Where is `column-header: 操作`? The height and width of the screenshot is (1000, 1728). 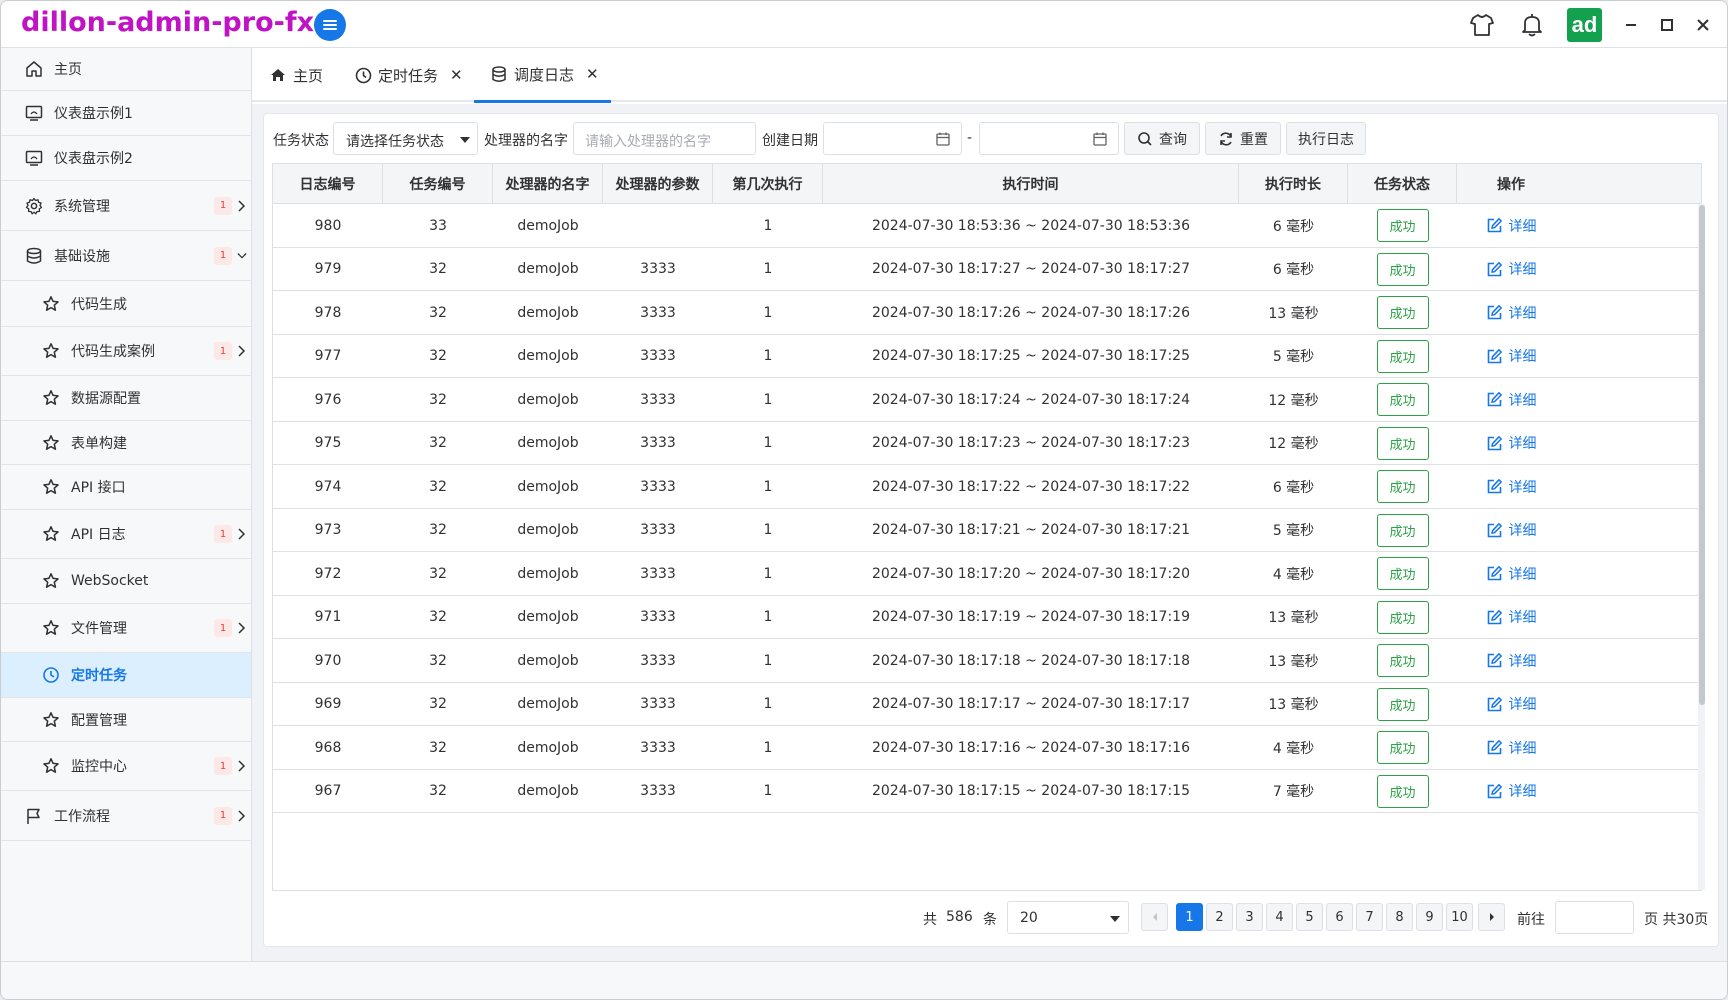 column-header: 操作 is located at coordinates (1511, 184).